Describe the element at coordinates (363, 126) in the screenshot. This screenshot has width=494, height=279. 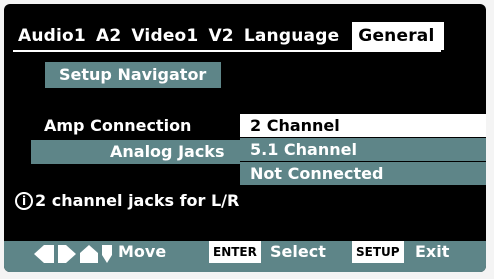
I see `option-2-channel: 2 Channel` at that location.